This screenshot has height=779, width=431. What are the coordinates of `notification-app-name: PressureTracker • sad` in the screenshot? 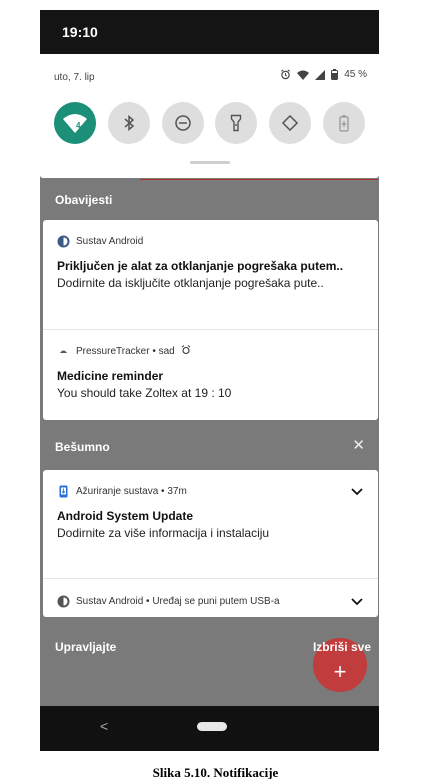 It's located at (125, 351).